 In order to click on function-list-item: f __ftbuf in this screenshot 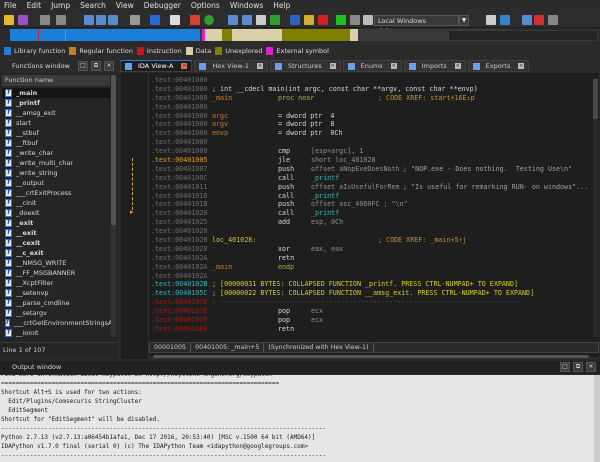, I will do `click(56, 143)`.